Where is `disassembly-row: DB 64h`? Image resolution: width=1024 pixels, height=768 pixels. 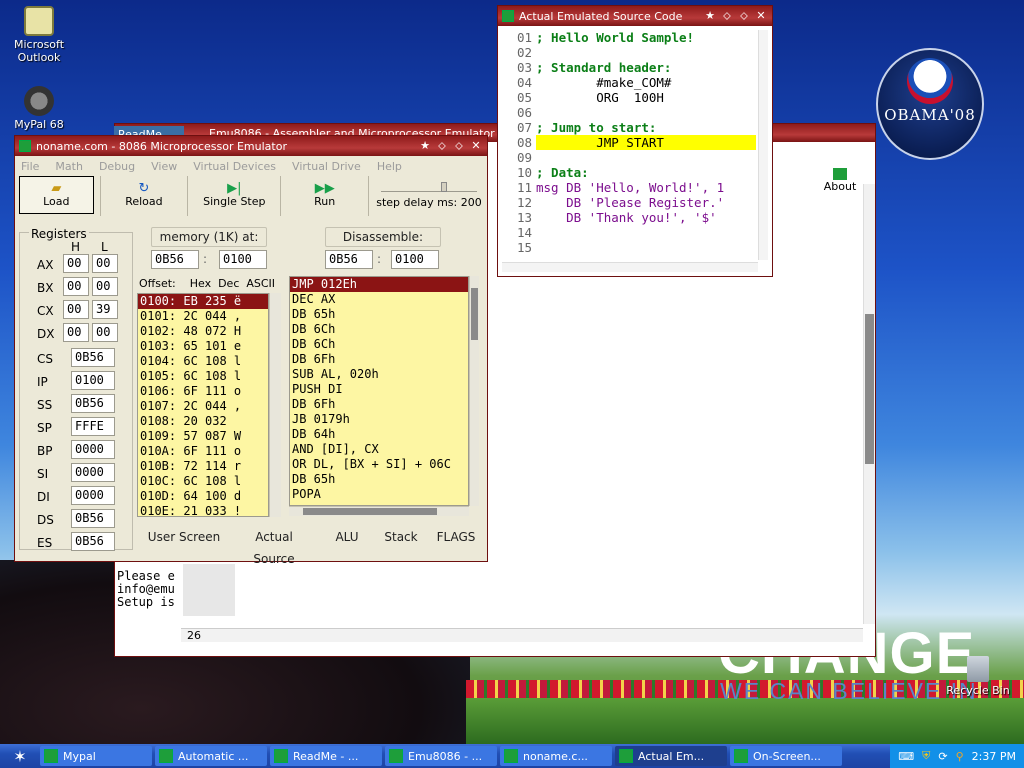 disassembly-row: DB 64h is located at coordinates (379, 434).